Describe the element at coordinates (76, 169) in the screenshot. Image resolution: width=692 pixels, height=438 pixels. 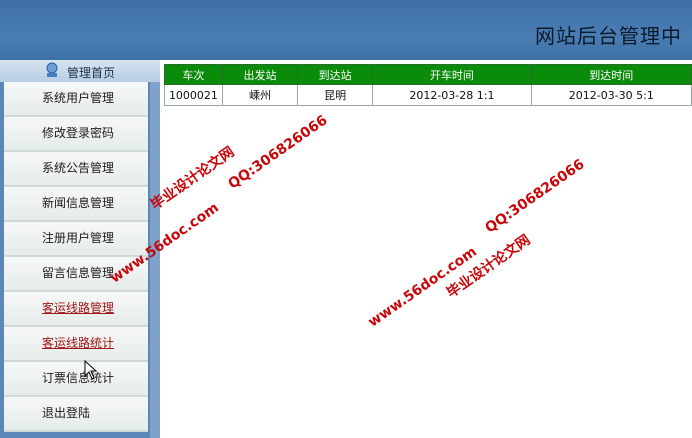
I see `sidebar-item-announcements: 系统公告管理` at that location.